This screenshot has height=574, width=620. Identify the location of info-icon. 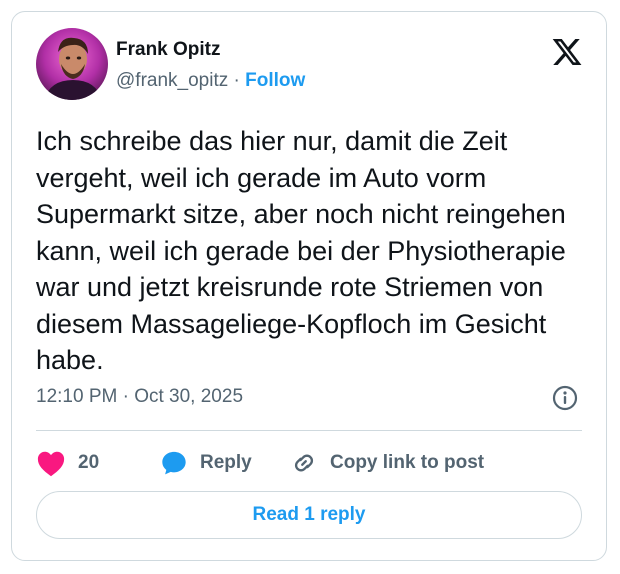
(565, 398).